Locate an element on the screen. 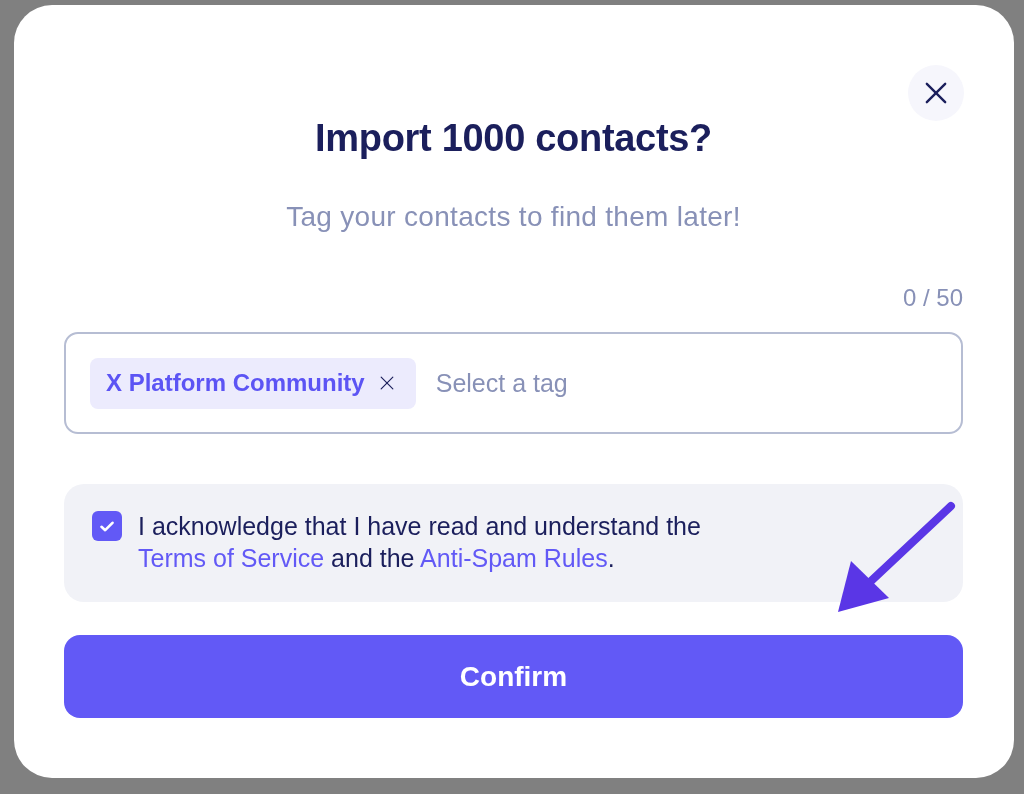  checkbox is located at coordinates (107, 526).